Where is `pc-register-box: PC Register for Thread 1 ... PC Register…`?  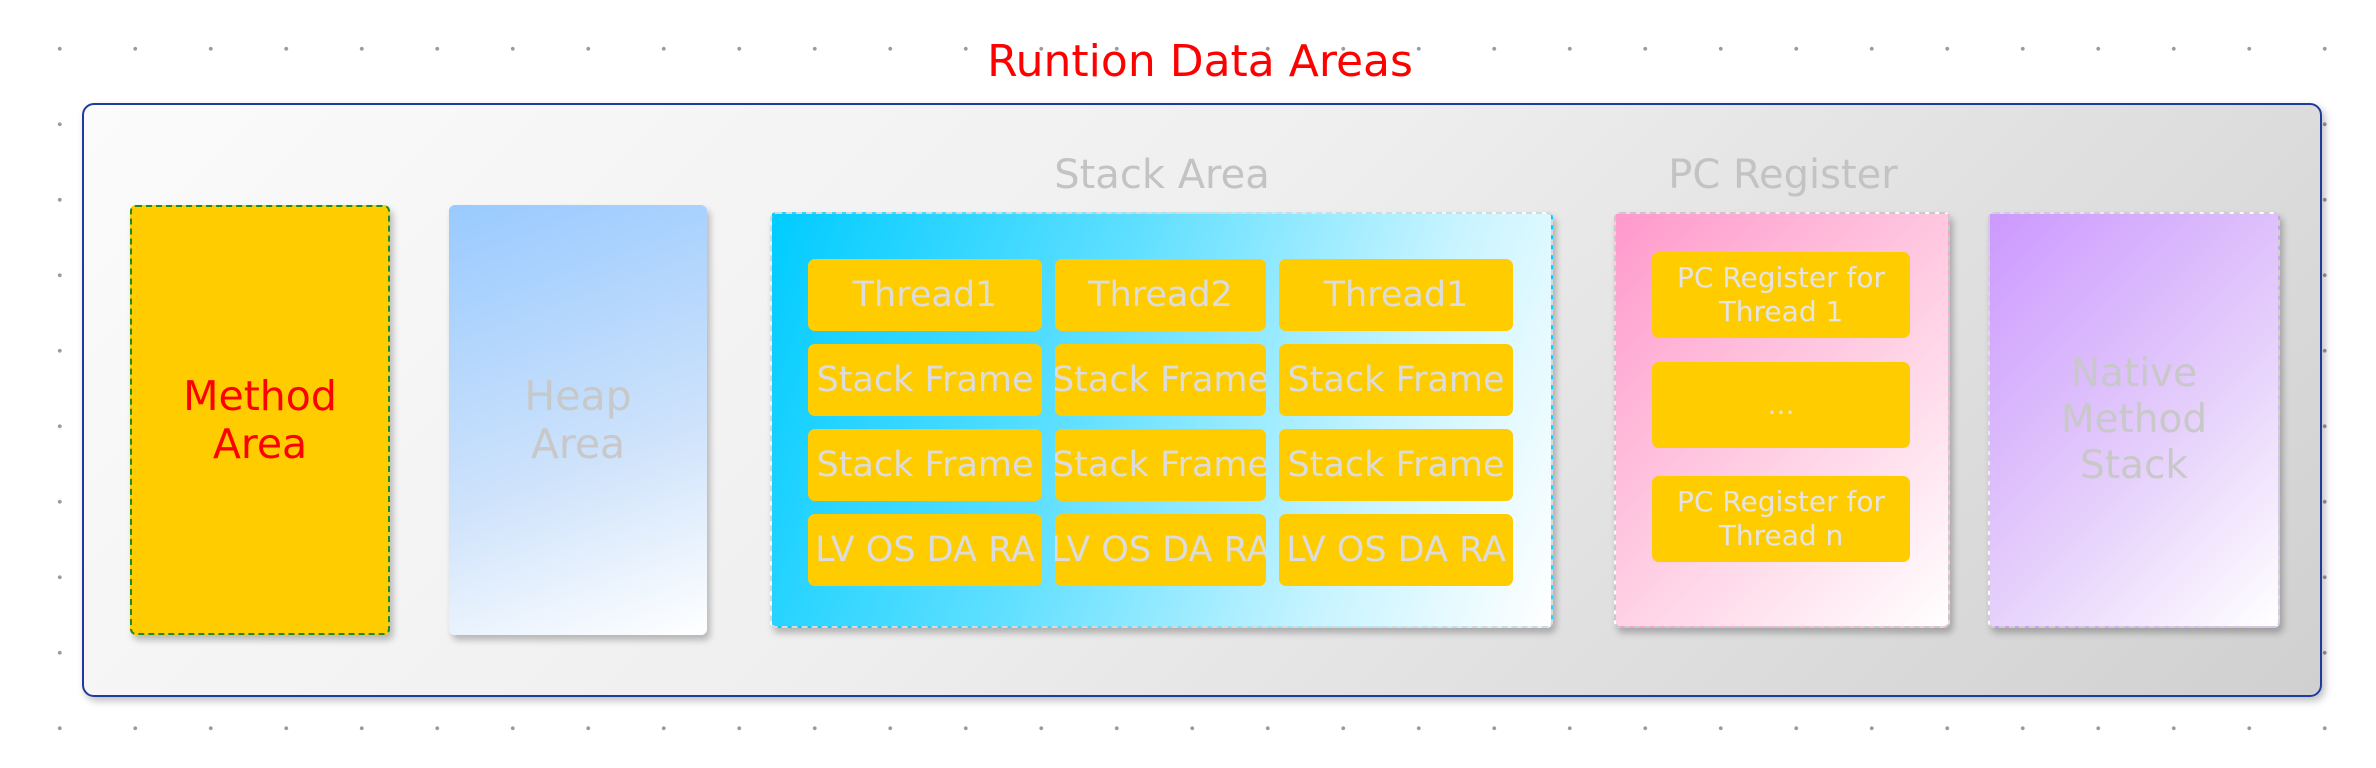 pc-register-box: PC Register for Thread 1 ... PC Register… is located at coordinates (1782, 420).